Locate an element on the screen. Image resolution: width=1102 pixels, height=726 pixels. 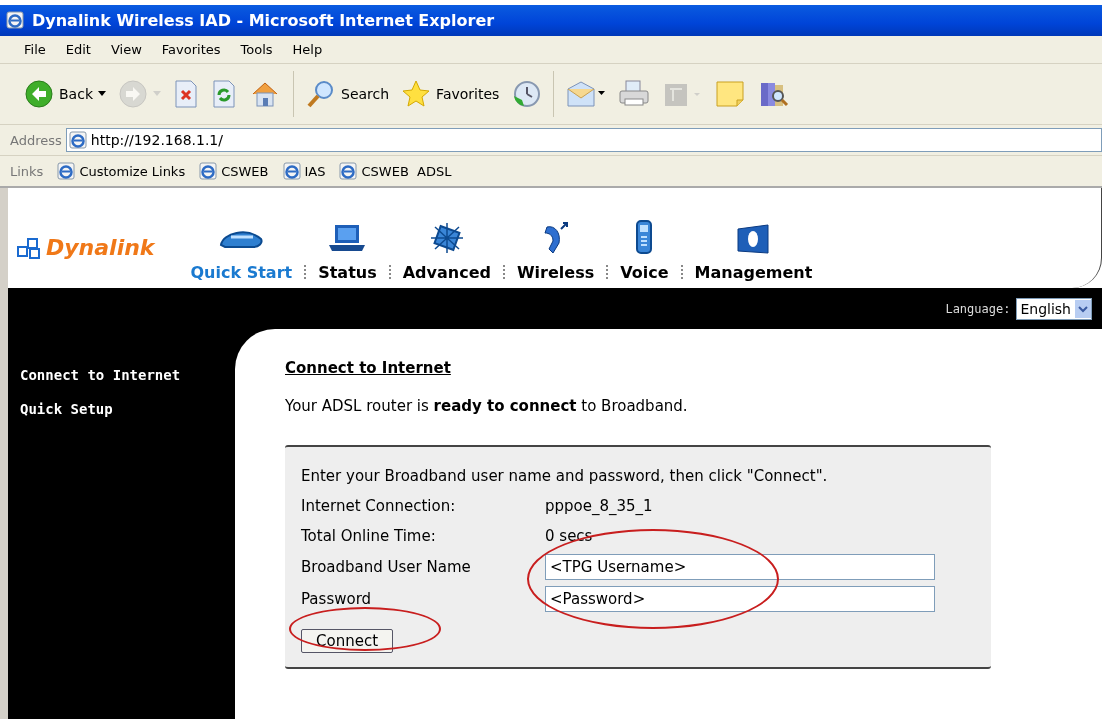
links-label: Links is located at coordinates (27, 171).